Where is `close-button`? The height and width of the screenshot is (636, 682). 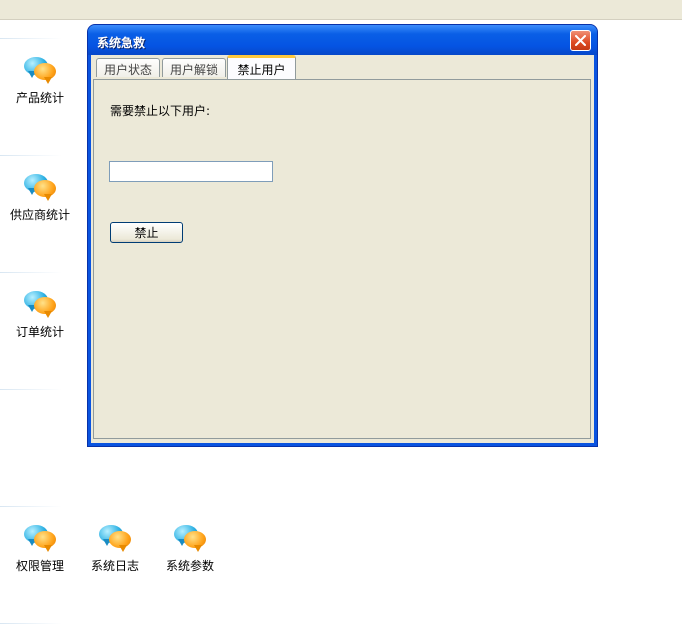 close-button is located at coordinates (580, 40).